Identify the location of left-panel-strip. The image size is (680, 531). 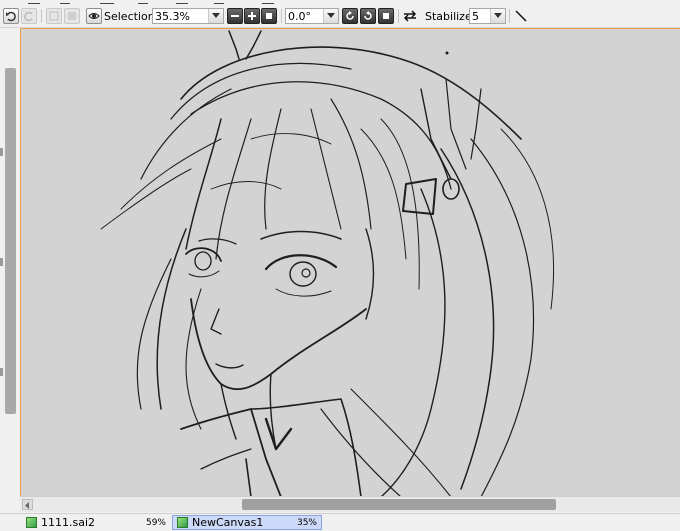
(10, 271).